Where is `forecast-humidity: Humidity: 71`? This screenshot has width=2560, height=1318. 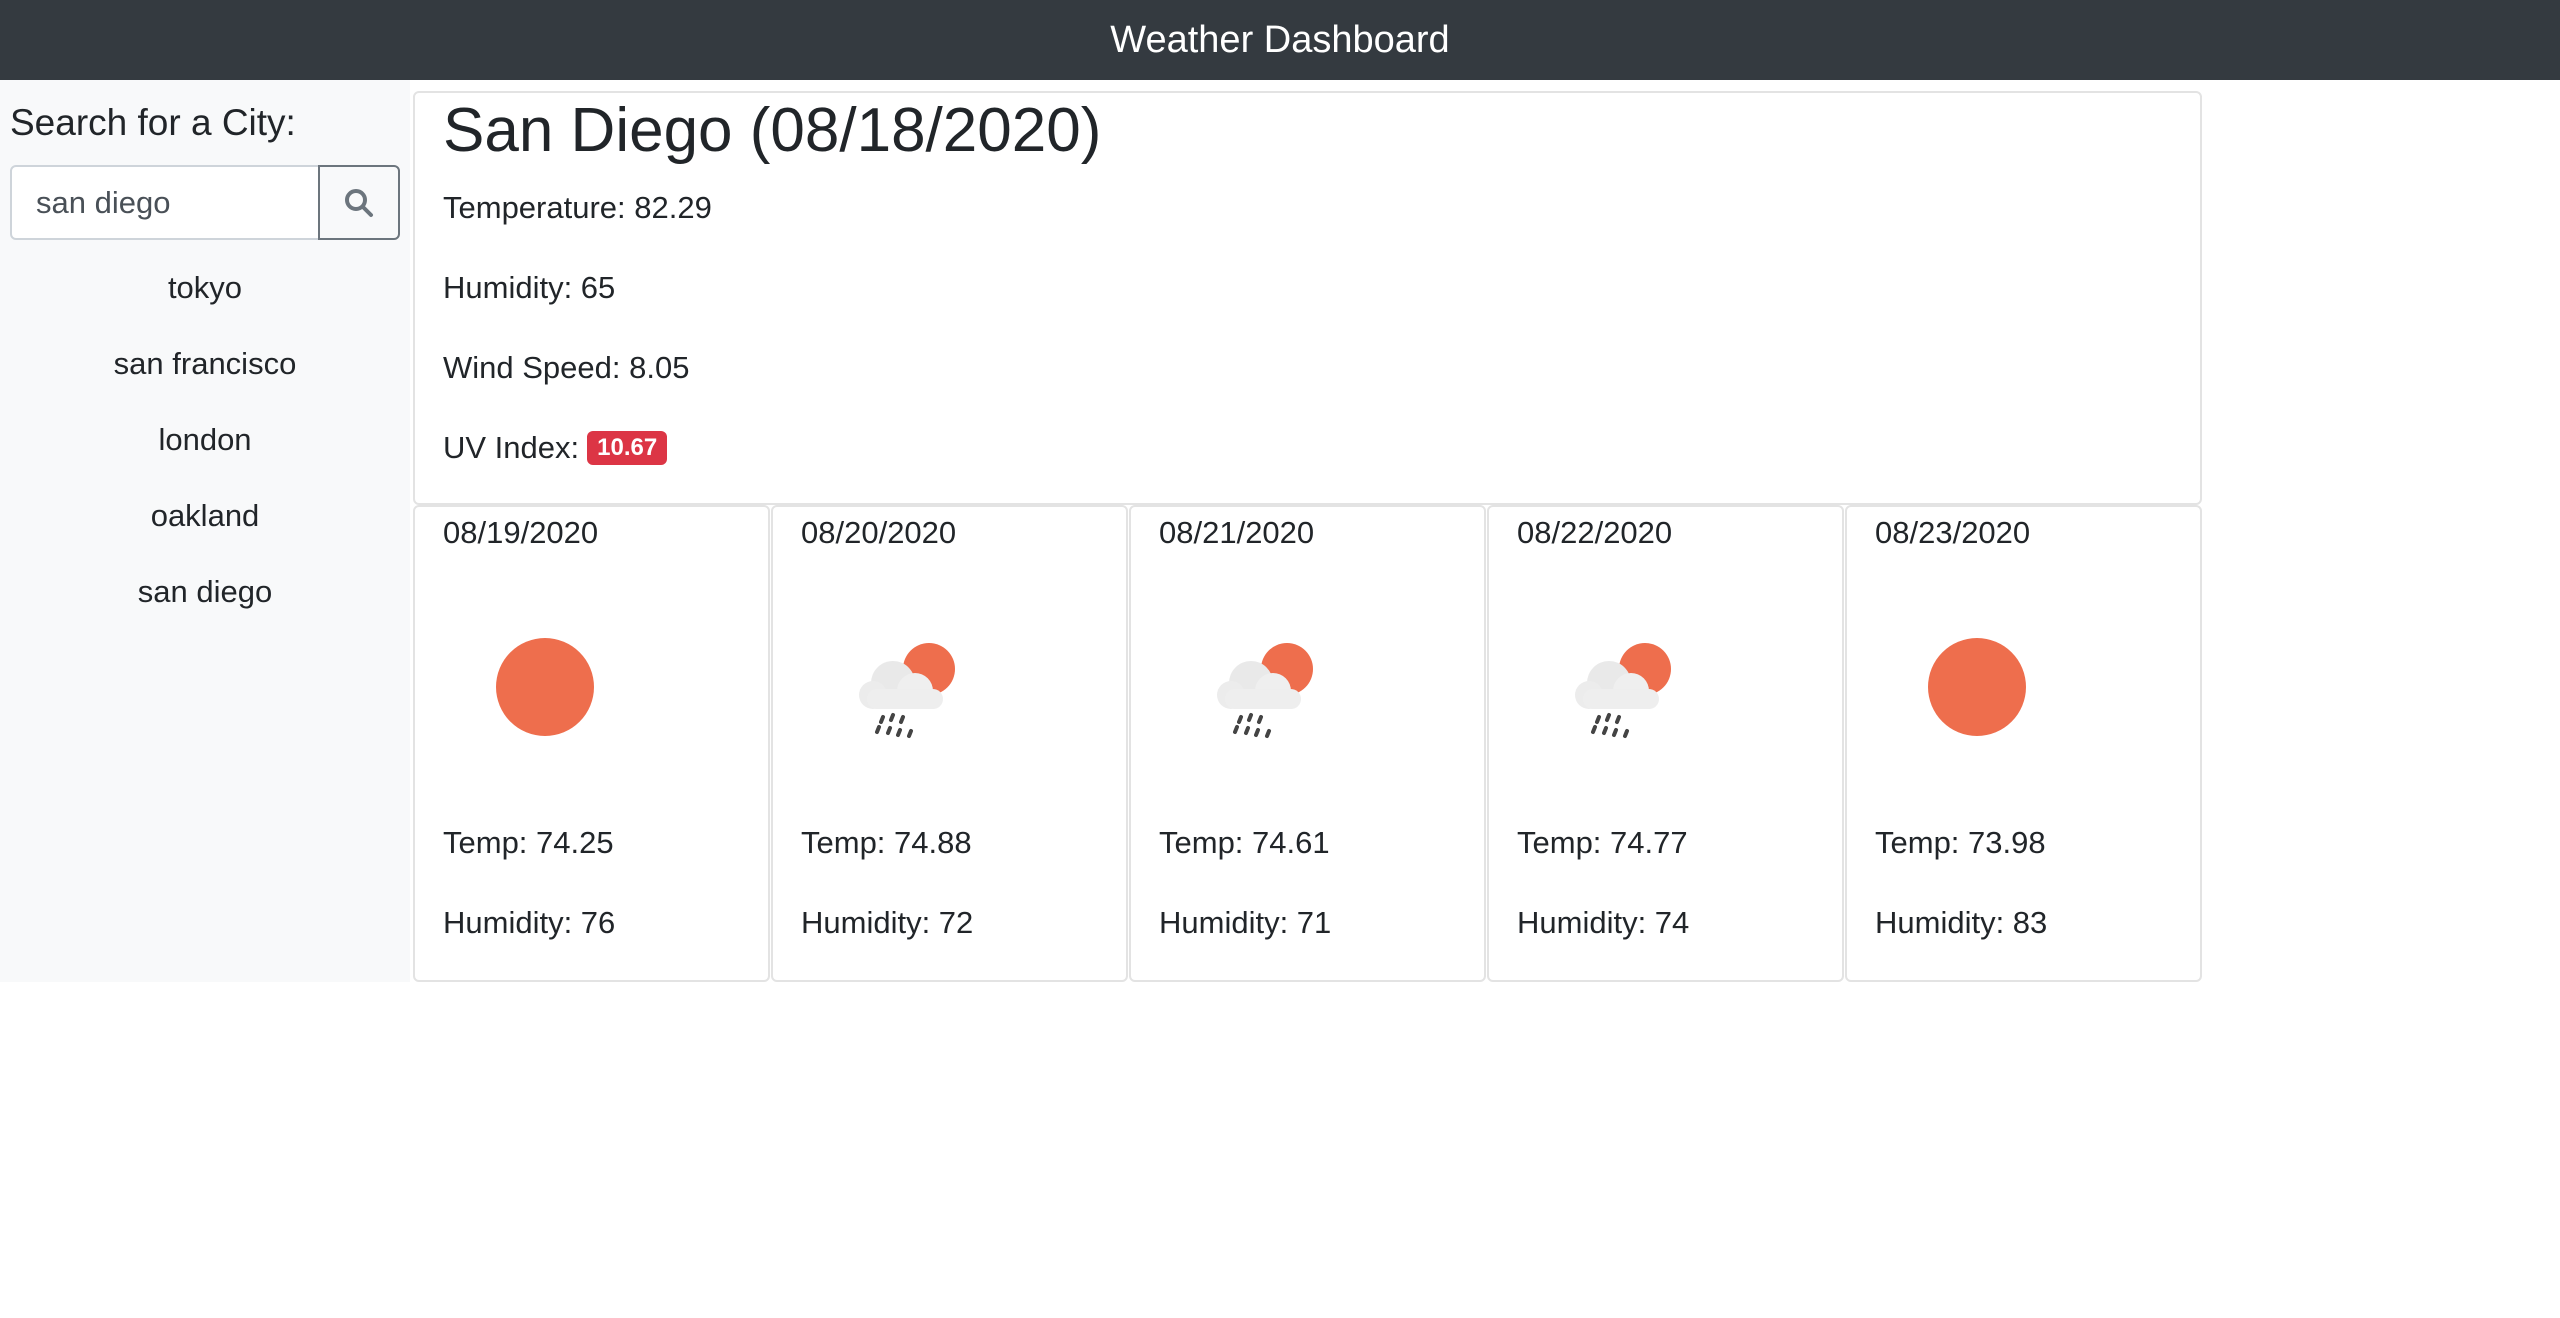
forecast-humidity: Humidity: 71 is located at coordinates (1245, 922).